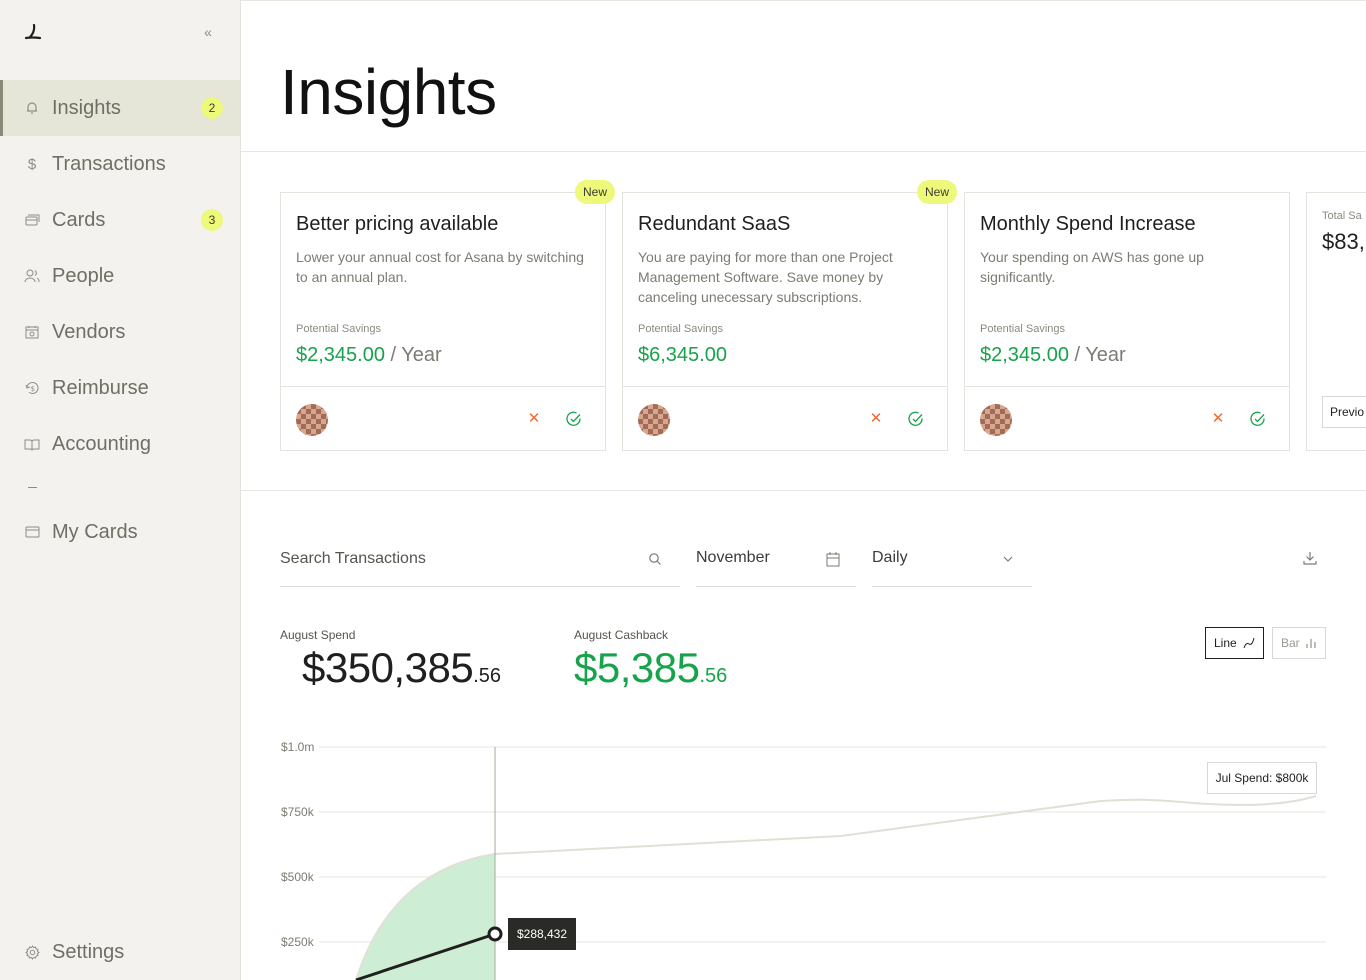  Describe the element at coordinates (208, 32) in the screenshot. I see `collapse-sidebar-icon: «` at that location.